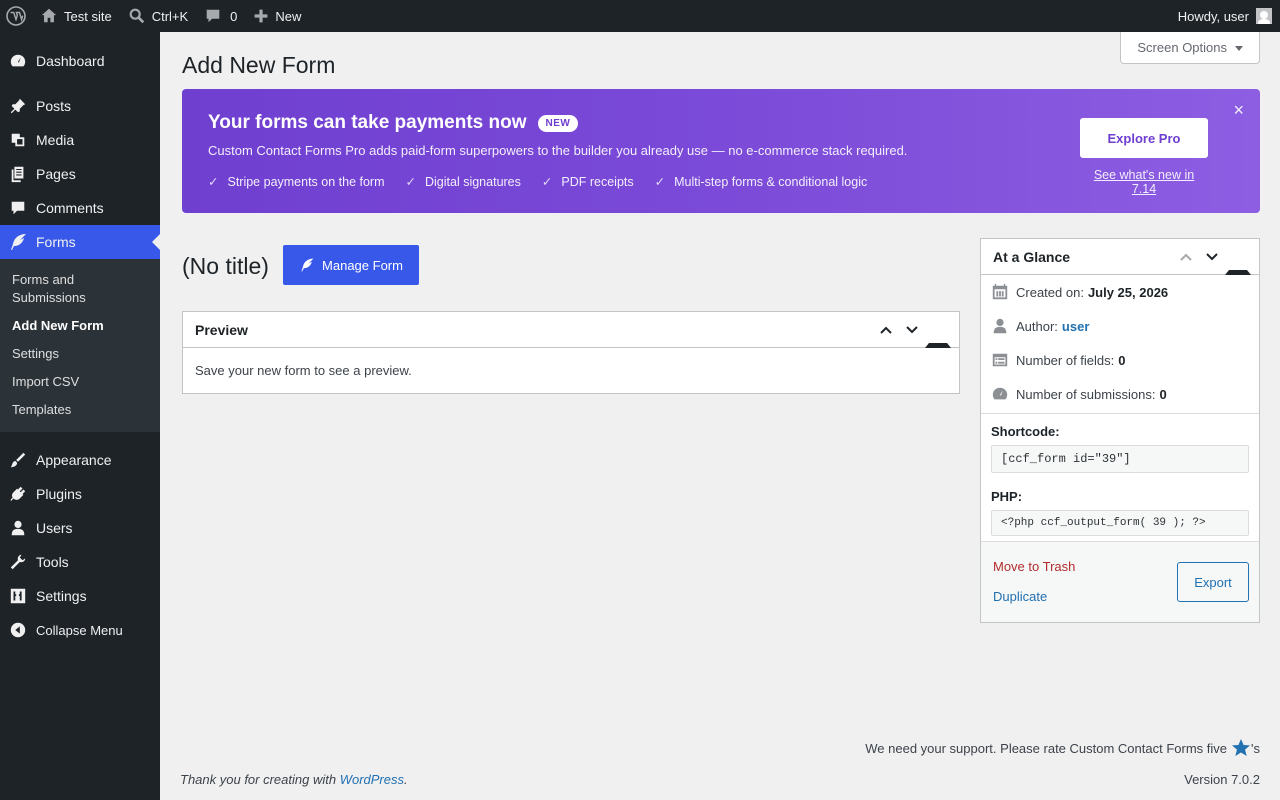 The image size is (1280, 800). Describe the element at coordinates (80, 410) in the screenshot. I see `submenu-templates: Templates` at that location.